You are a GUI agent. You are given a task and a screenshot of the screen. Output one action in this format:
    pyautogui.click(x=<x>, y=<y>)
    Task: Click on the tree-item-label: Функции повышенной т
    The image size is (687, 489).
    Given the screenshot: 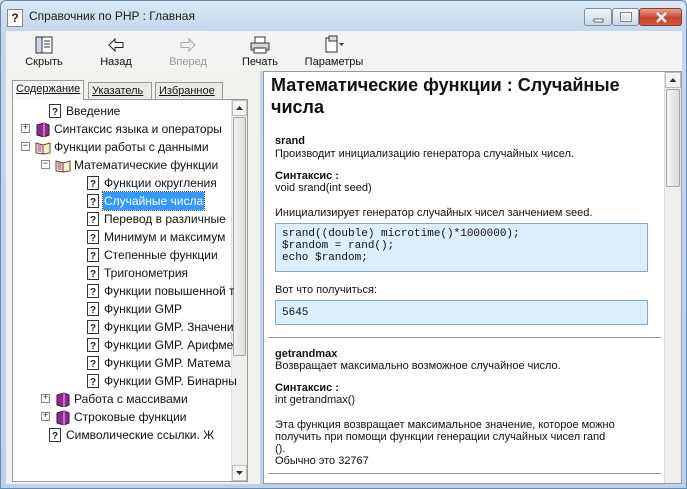 What is the action you would take?
    pyautogui.click(x=169, y=291)
    